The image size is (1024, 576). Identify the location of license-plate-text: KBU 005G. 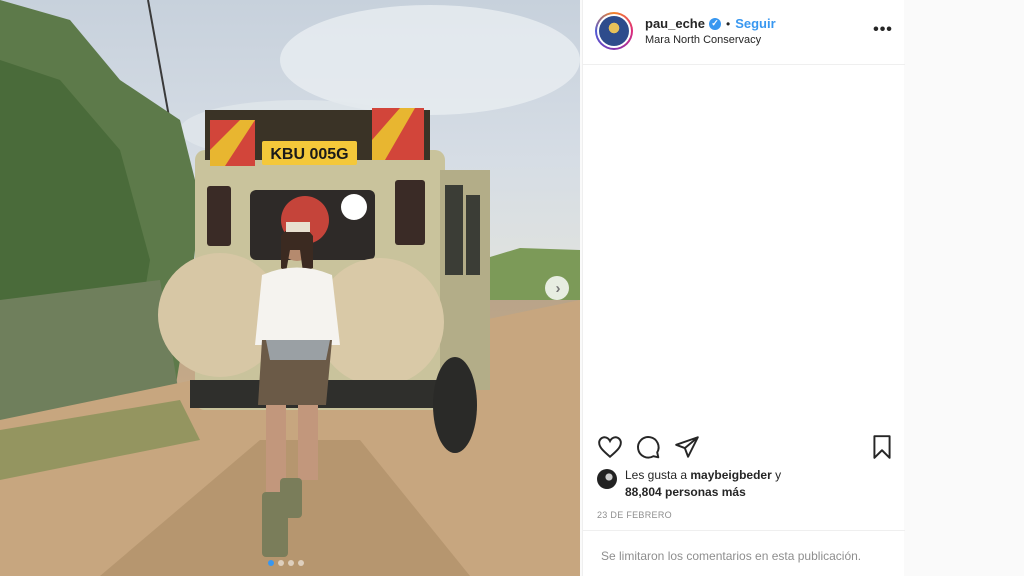
(309, 154).